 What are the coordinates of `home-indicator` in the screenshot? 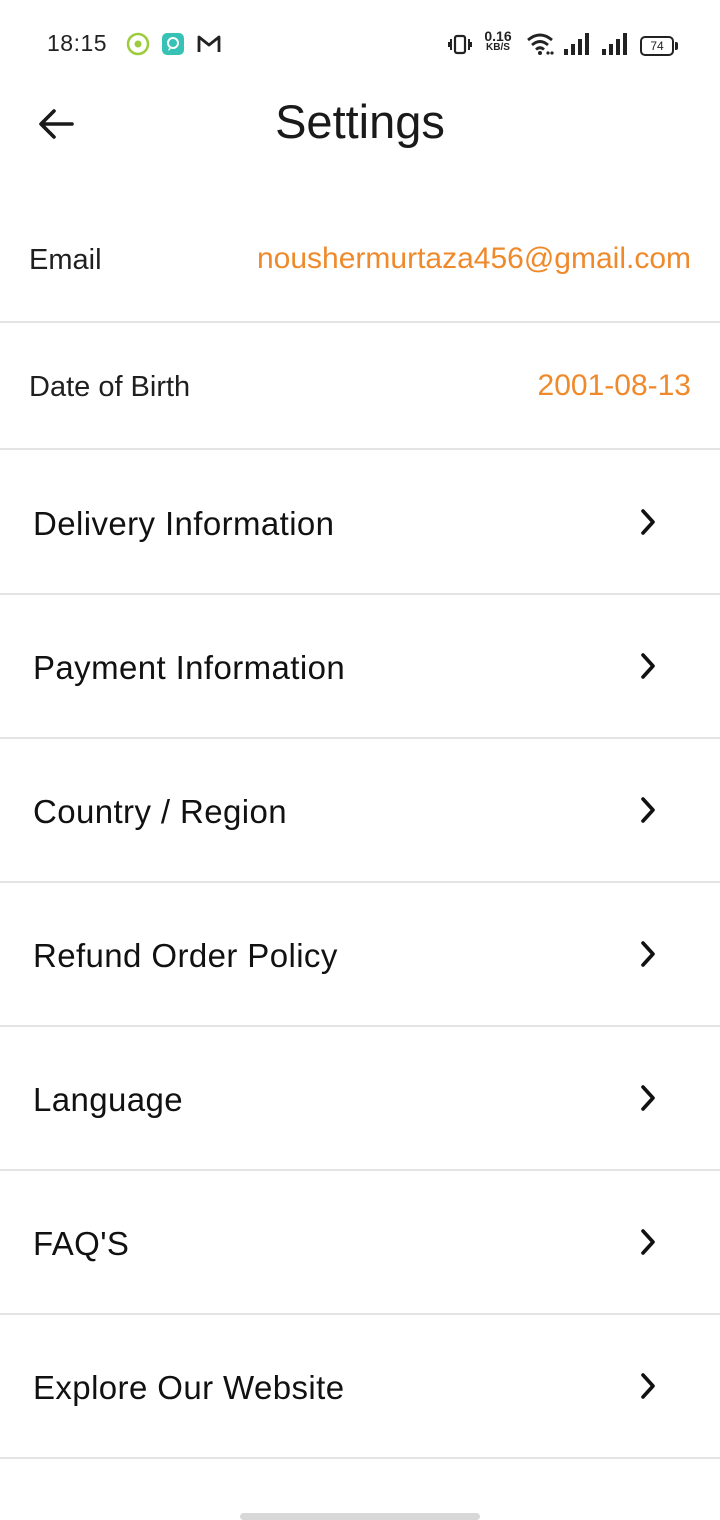 It's located at (360, 1516).